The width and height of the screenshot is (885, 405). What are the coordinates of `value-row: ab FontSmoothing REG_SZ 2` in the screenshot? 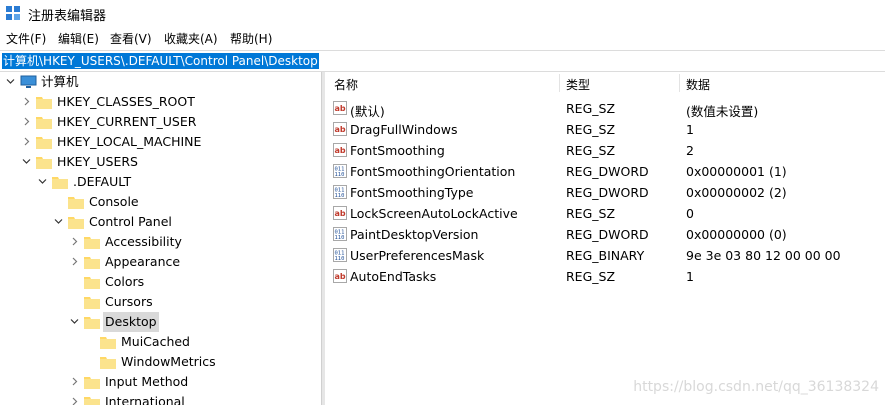 It's located at (605, 150).